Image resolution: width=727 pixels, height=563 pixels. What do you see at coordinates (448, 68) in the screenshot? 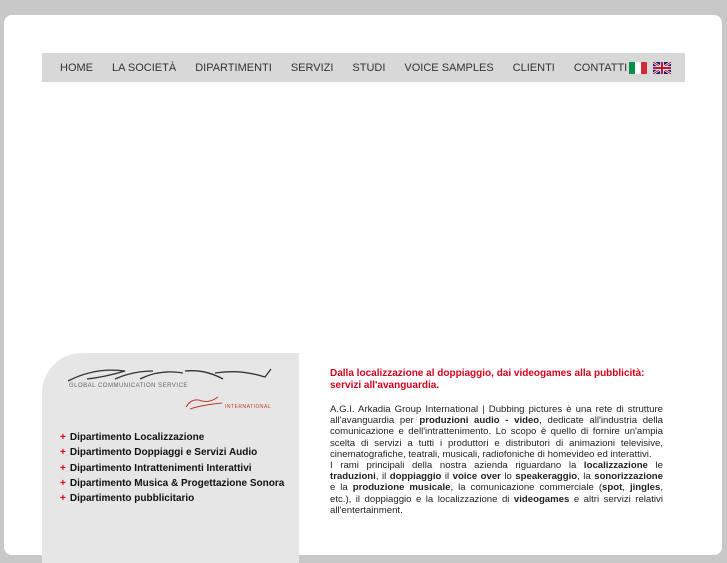
I see `nav-voice-samples: VOICE SAMPLES` at bounding box center [448, 68].